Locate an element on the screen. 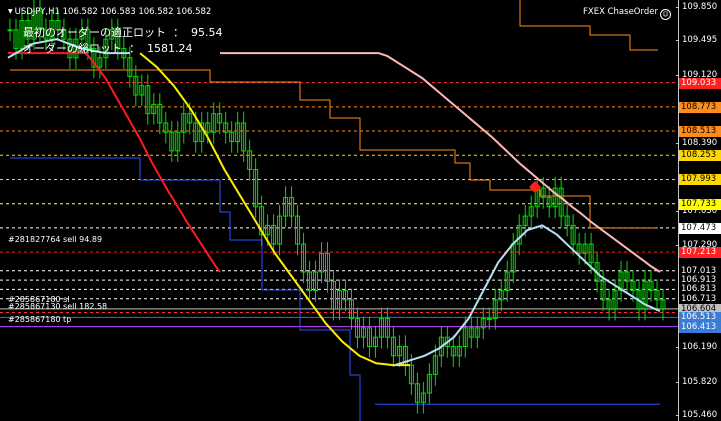 The height and width of the screenshot is (421, 721). price-level-badge: 107.733 is located at coordinates (700, 204).